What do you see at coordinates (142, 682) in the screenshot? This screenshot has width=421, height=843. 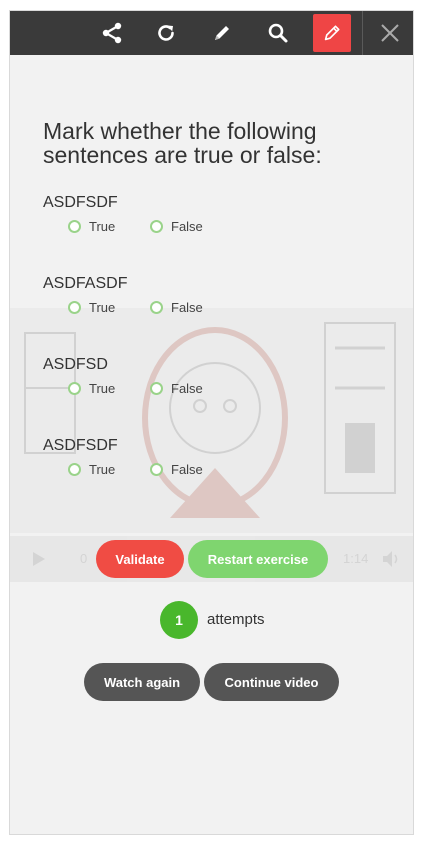 I see `watch-again-button: Watch again` at bounding box center [142, 682].